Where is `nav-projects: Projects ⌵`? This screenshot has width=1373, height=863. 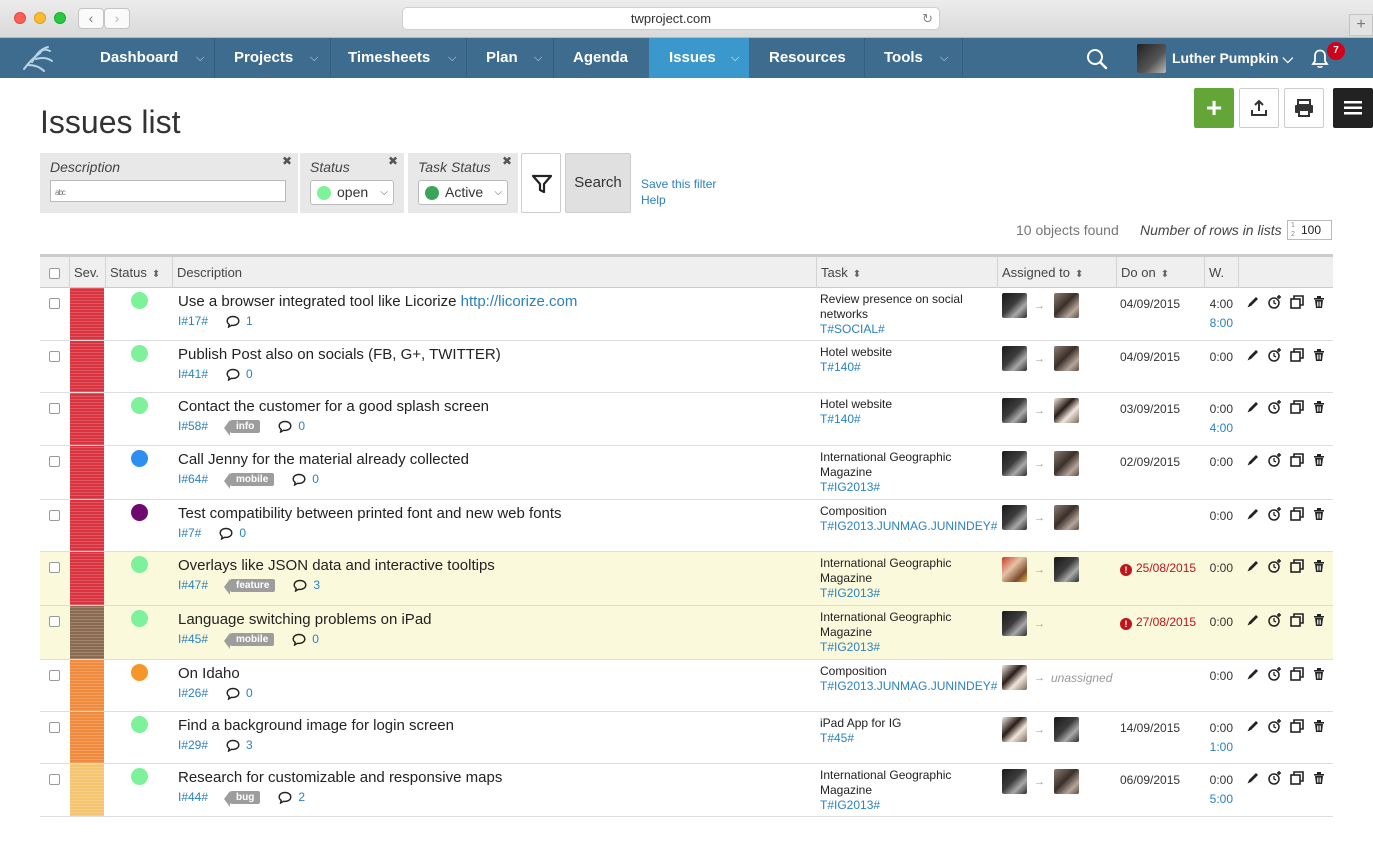 nav-projects: Projects ⌵ is located at coordinates (281, 58).